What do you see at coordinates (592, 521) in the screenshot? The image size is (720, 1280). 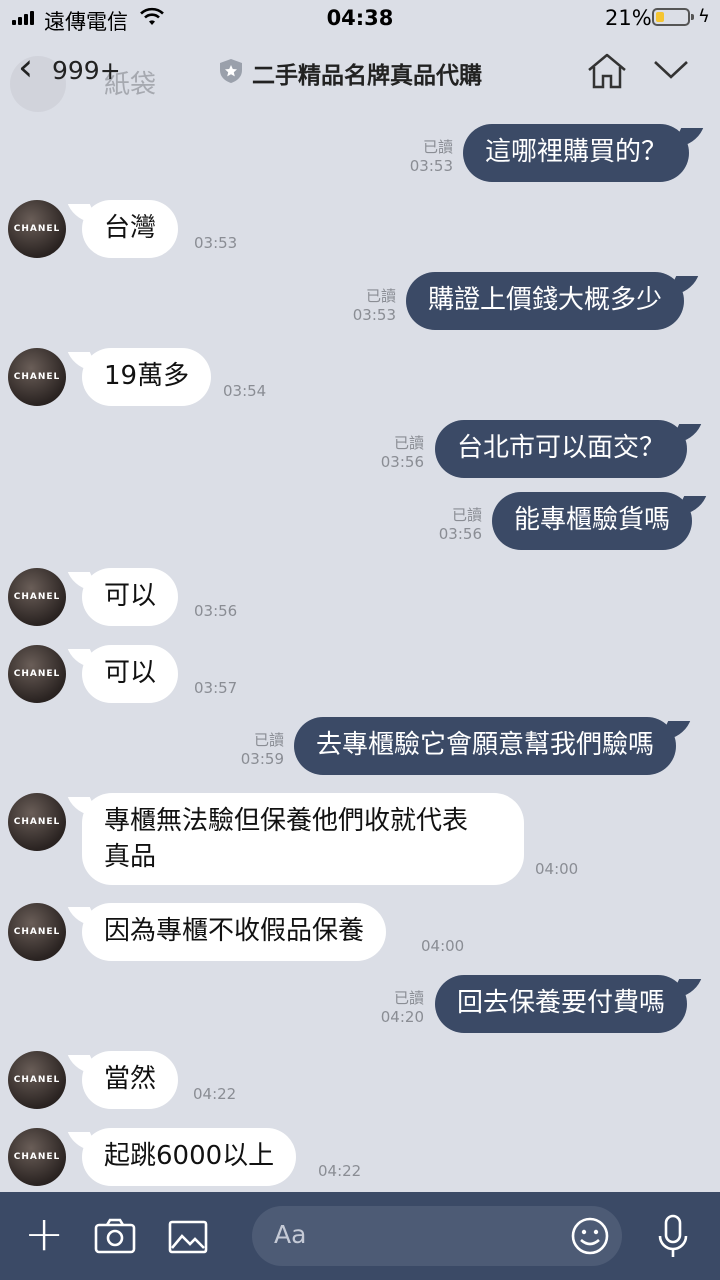 I see `outgoing-message: 能專櫃驗貨嗎` at bounding box center [592, 521].